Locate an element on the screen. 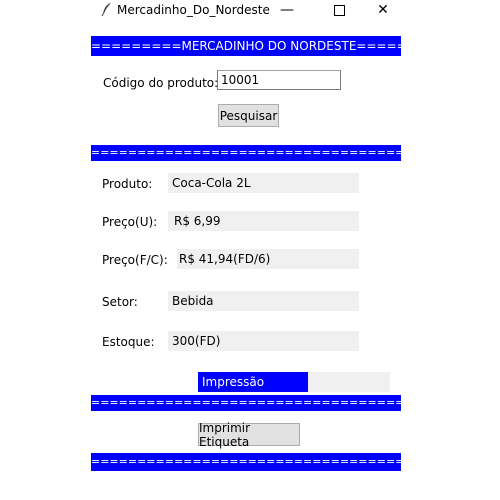 This screenshot has height=500, width=500. pack-price-value: R$ 41,94(FD/6) is located at coordinates (268, 259).